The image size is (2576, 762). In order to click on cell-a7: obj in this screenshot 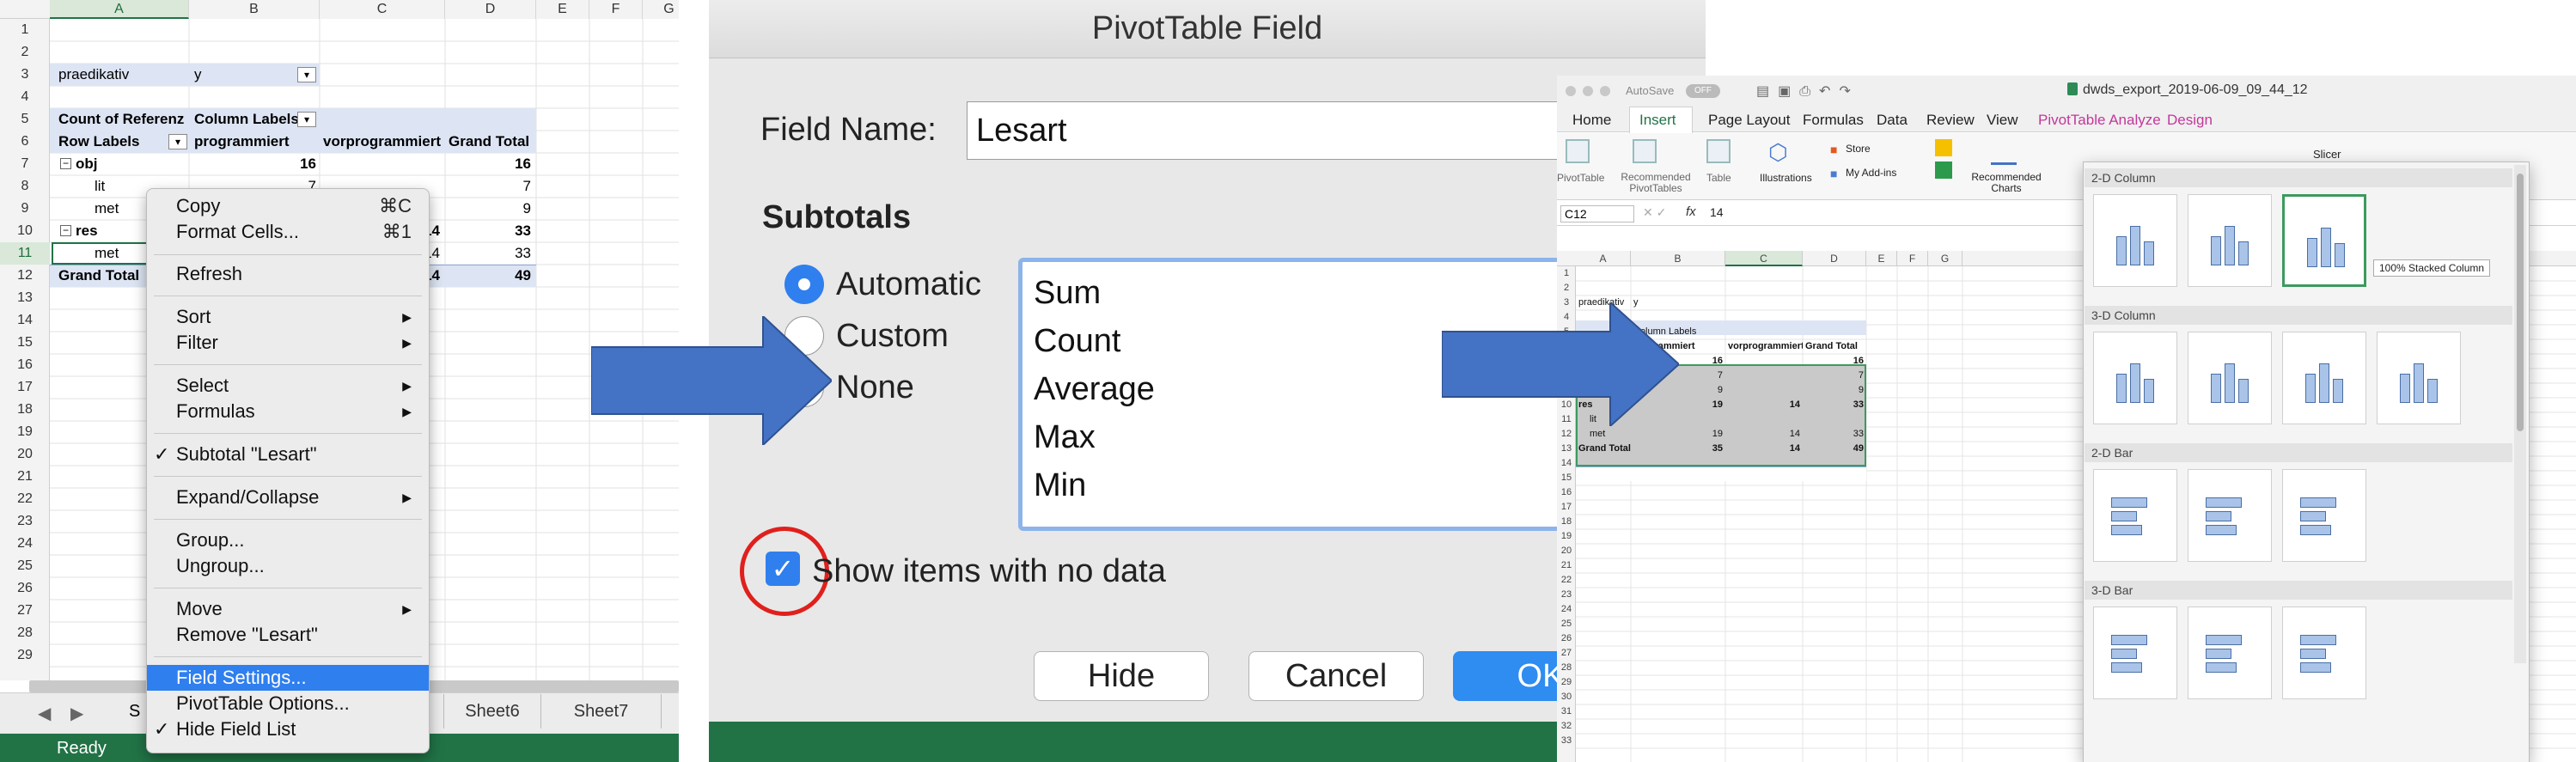, I will do `click(87, 164)`.